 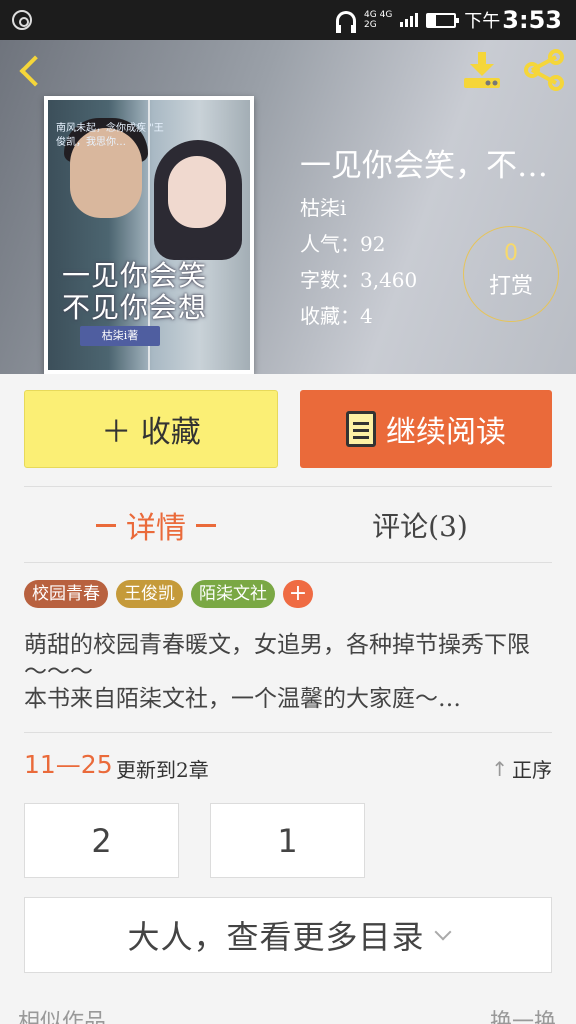 What do you see at coordinates (135, 291) in the screenshot?
I see `cover-title: 一见你会笑 不见你会想` at bounding box center [135, 291].